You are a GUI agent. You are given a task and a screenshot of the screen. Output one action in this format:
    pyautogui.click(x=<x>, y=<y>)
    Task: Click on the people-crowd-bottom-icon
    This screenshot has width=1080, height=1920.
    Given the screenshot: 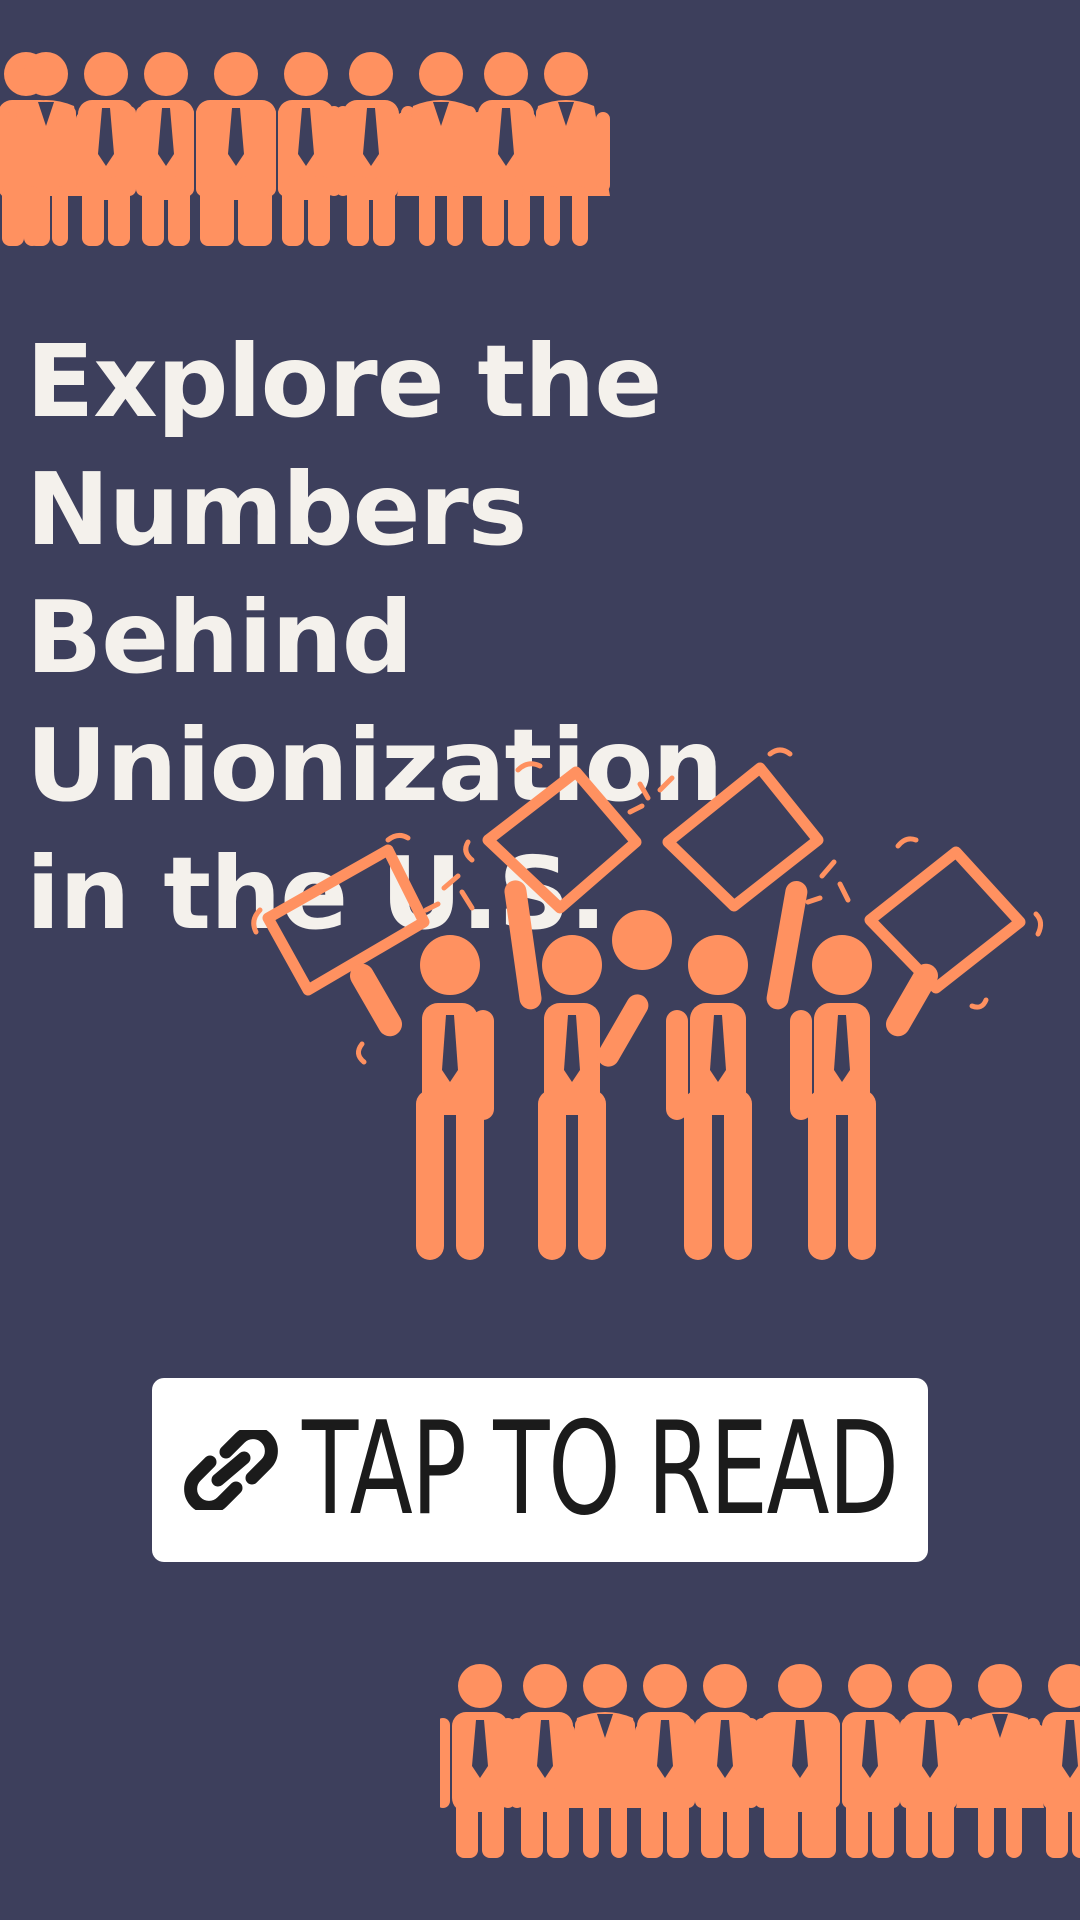 What is the action you would take?
    pyautogui.click(x=760, y=1761)
    